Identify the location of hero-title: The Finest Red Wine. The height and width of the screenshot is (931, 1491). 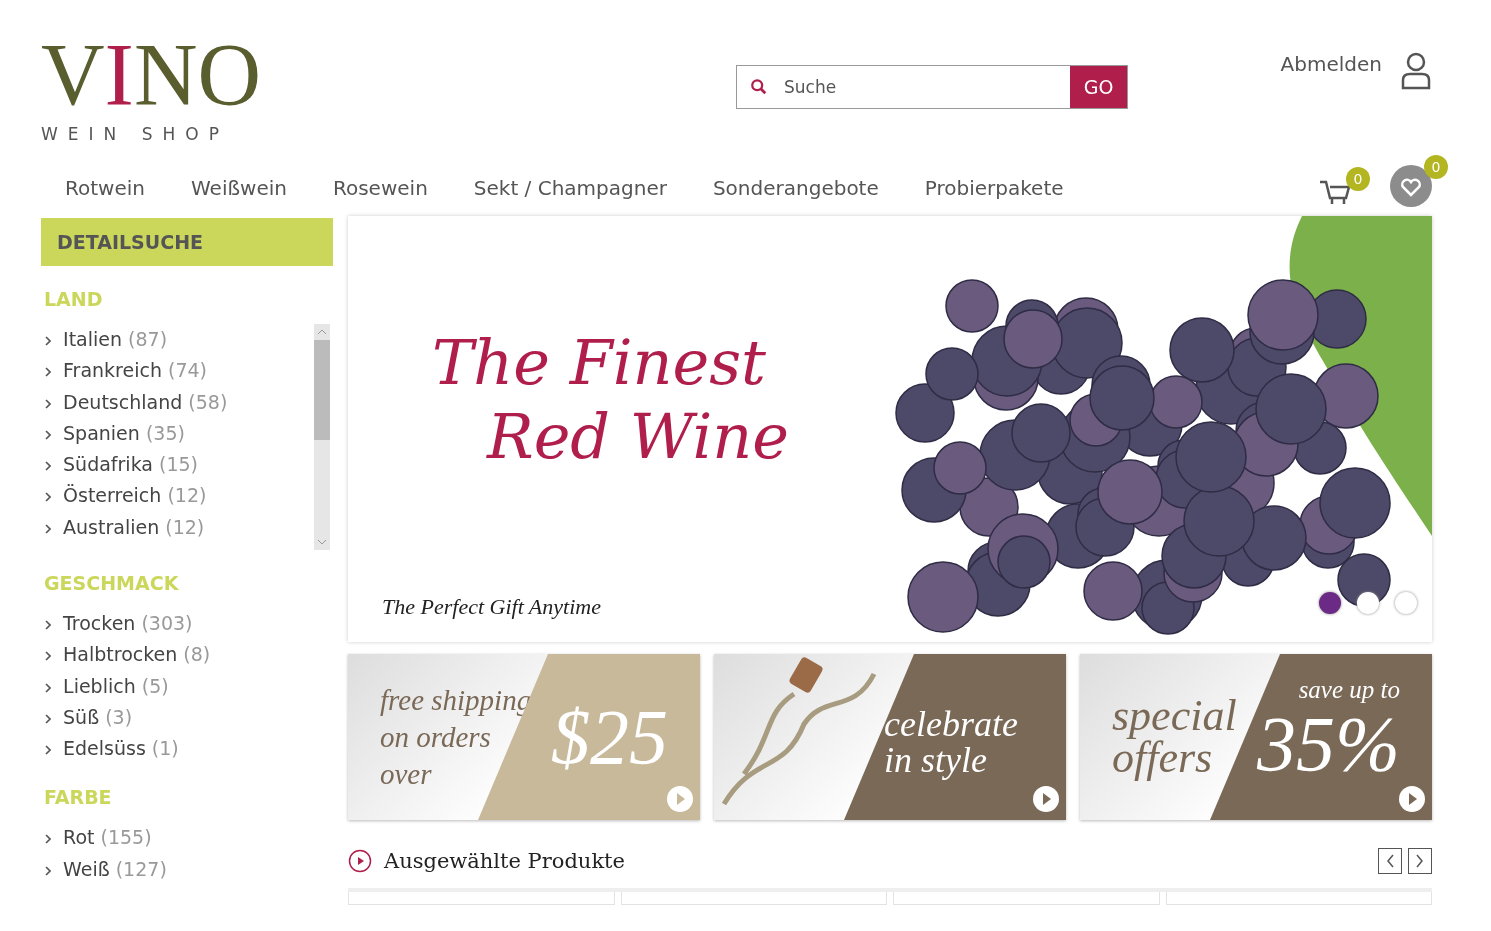
(610, 400).